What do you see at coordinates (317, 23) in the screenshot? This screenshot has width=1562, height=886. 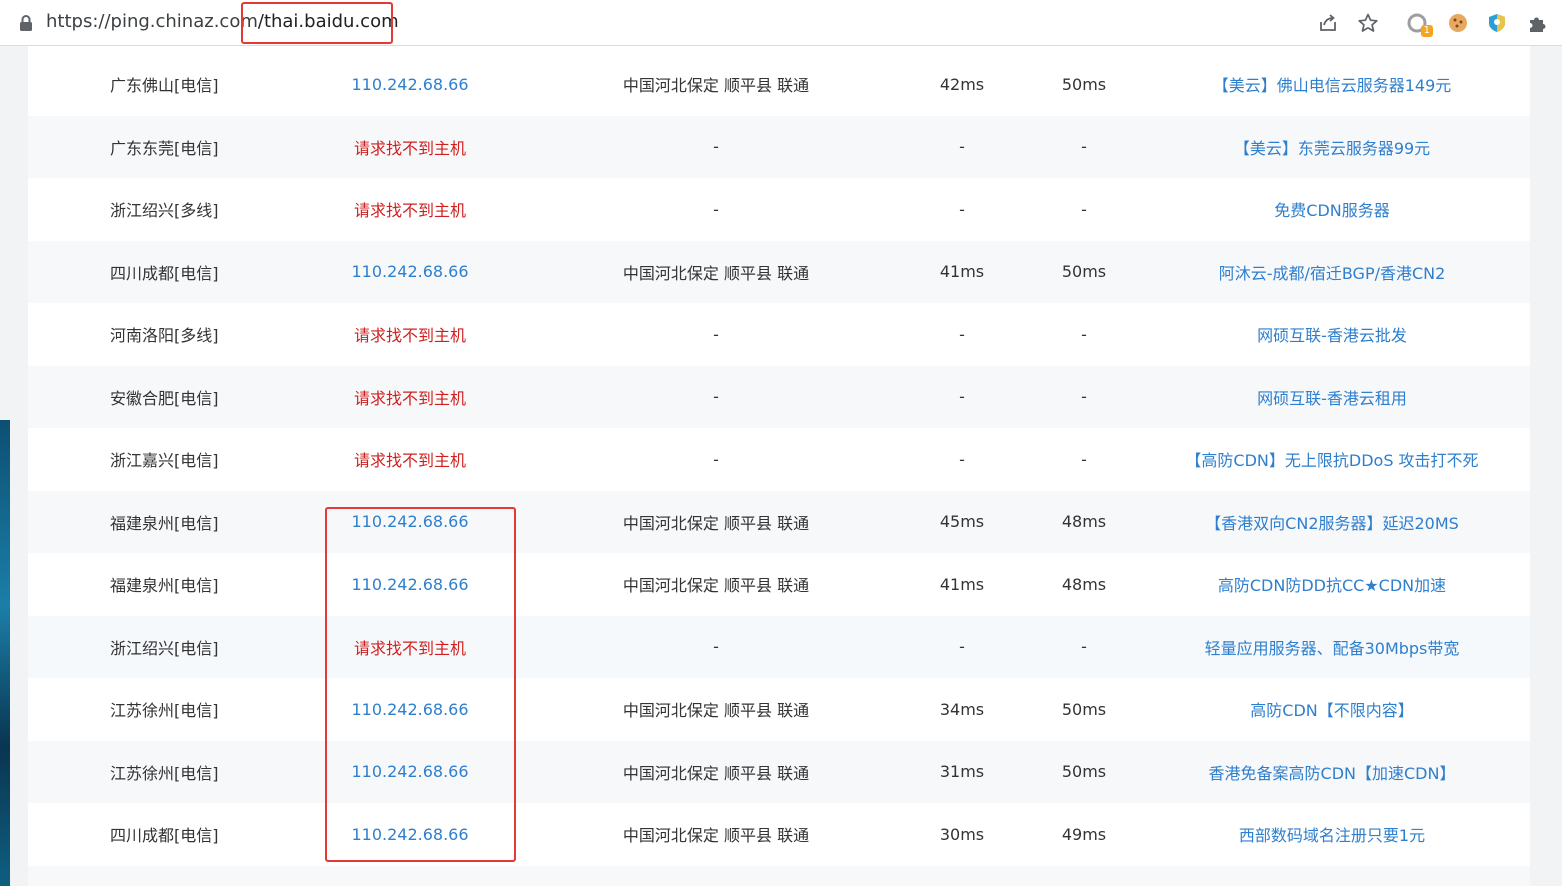 I see `url-annotation-box` at bounding box center [317, 23].